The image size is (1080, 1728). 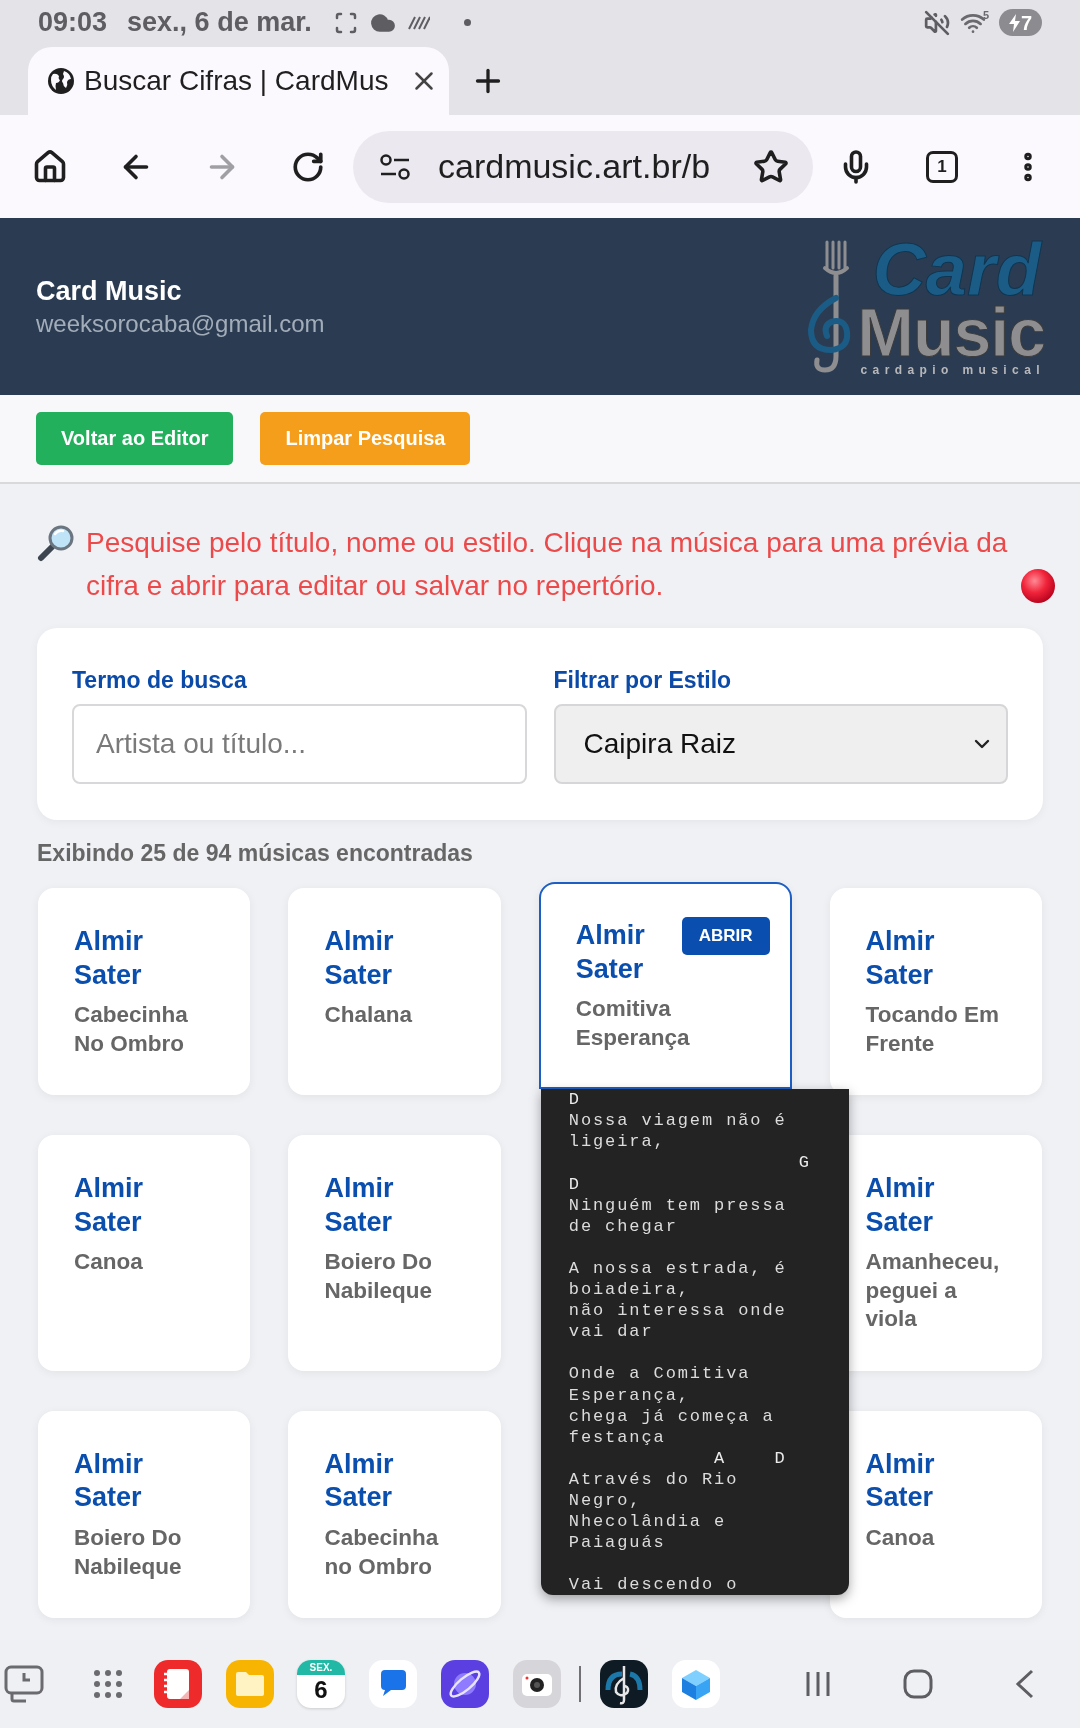 What do you see at coordinates (677, 1311) in the screenshot?
I see `lyric-line: não interessa onde` at bounding box center [677, 1311].